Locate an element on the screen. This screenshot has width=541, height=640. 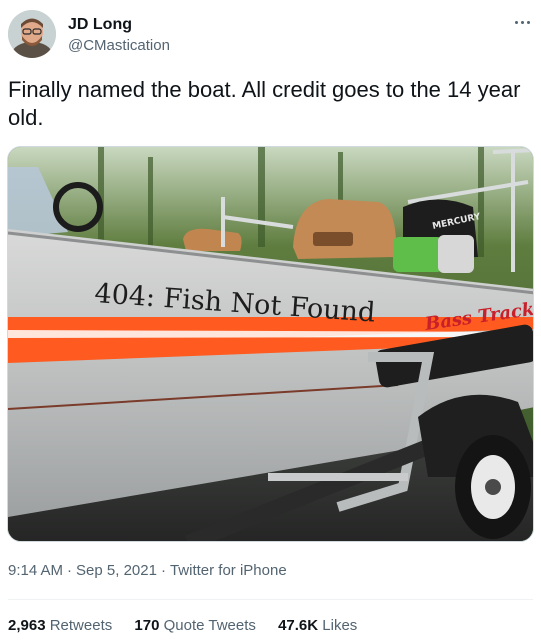
avatar is located at coordinates (32, 34).